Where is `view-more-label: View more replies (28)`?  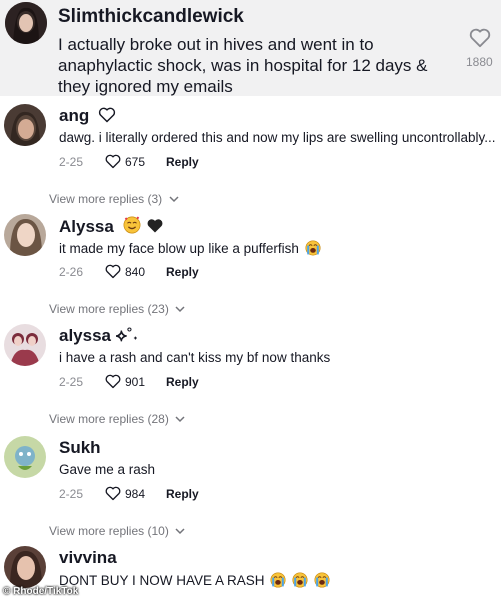
view-more-label: View more replies (28) is located at coordinates (109, 419).